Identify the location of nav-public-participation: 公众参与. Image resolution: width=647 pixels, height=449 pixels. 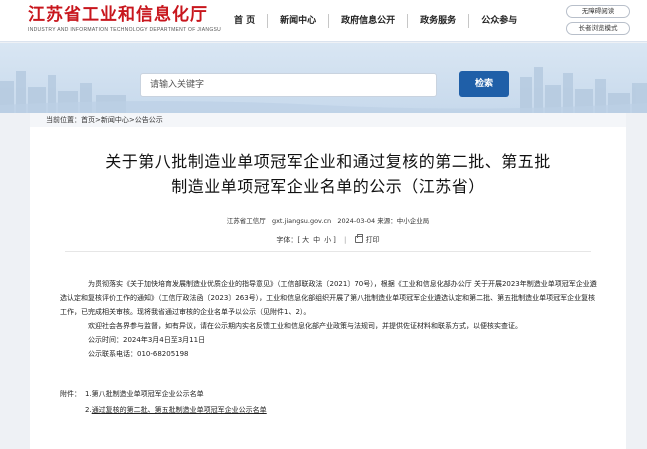
(499, 21).